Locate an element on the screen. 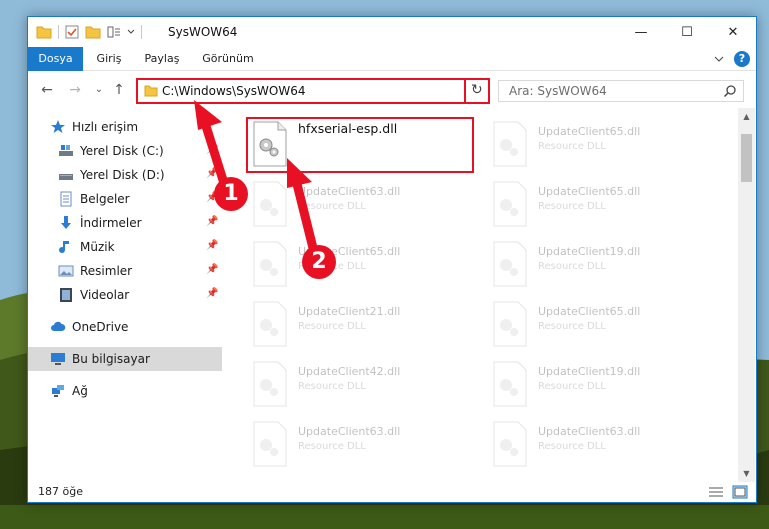  address-path: C:\Windows\SysWOW64 is located at coordinates (234, 91).